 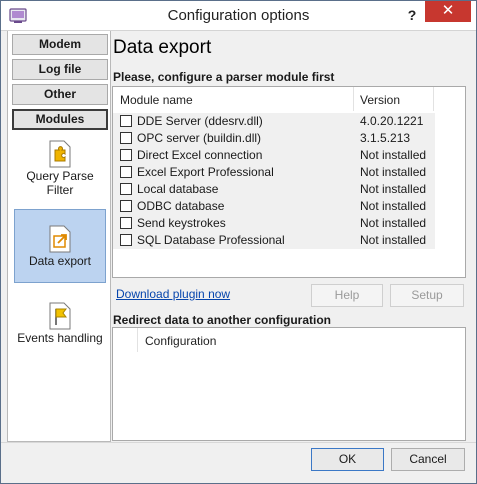 What do you see at coordinates (60, 261) in the screenshot?
I see `tile-label-data-export: Data export` at bounding box center [60, 261].